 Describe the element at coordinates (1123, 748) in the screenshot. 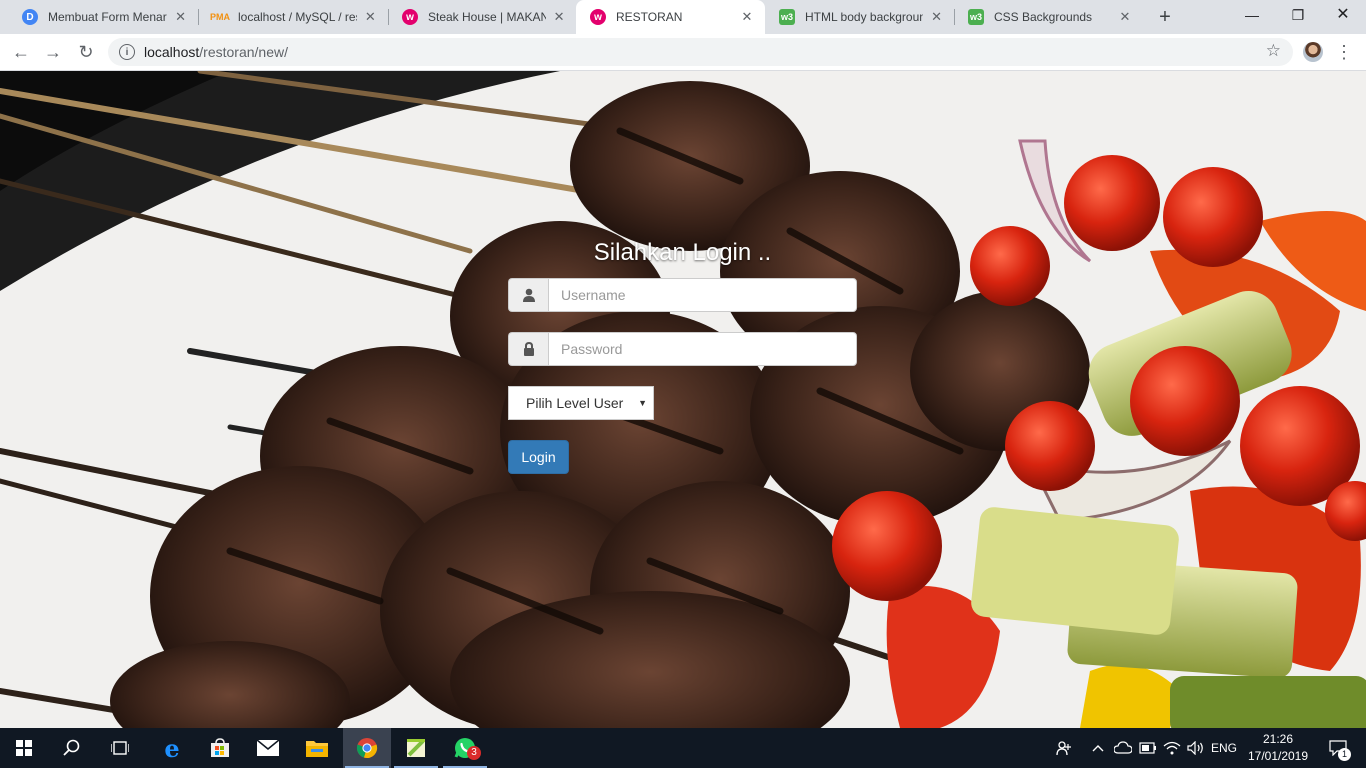

I see `cloud-sync-icon` at that location.